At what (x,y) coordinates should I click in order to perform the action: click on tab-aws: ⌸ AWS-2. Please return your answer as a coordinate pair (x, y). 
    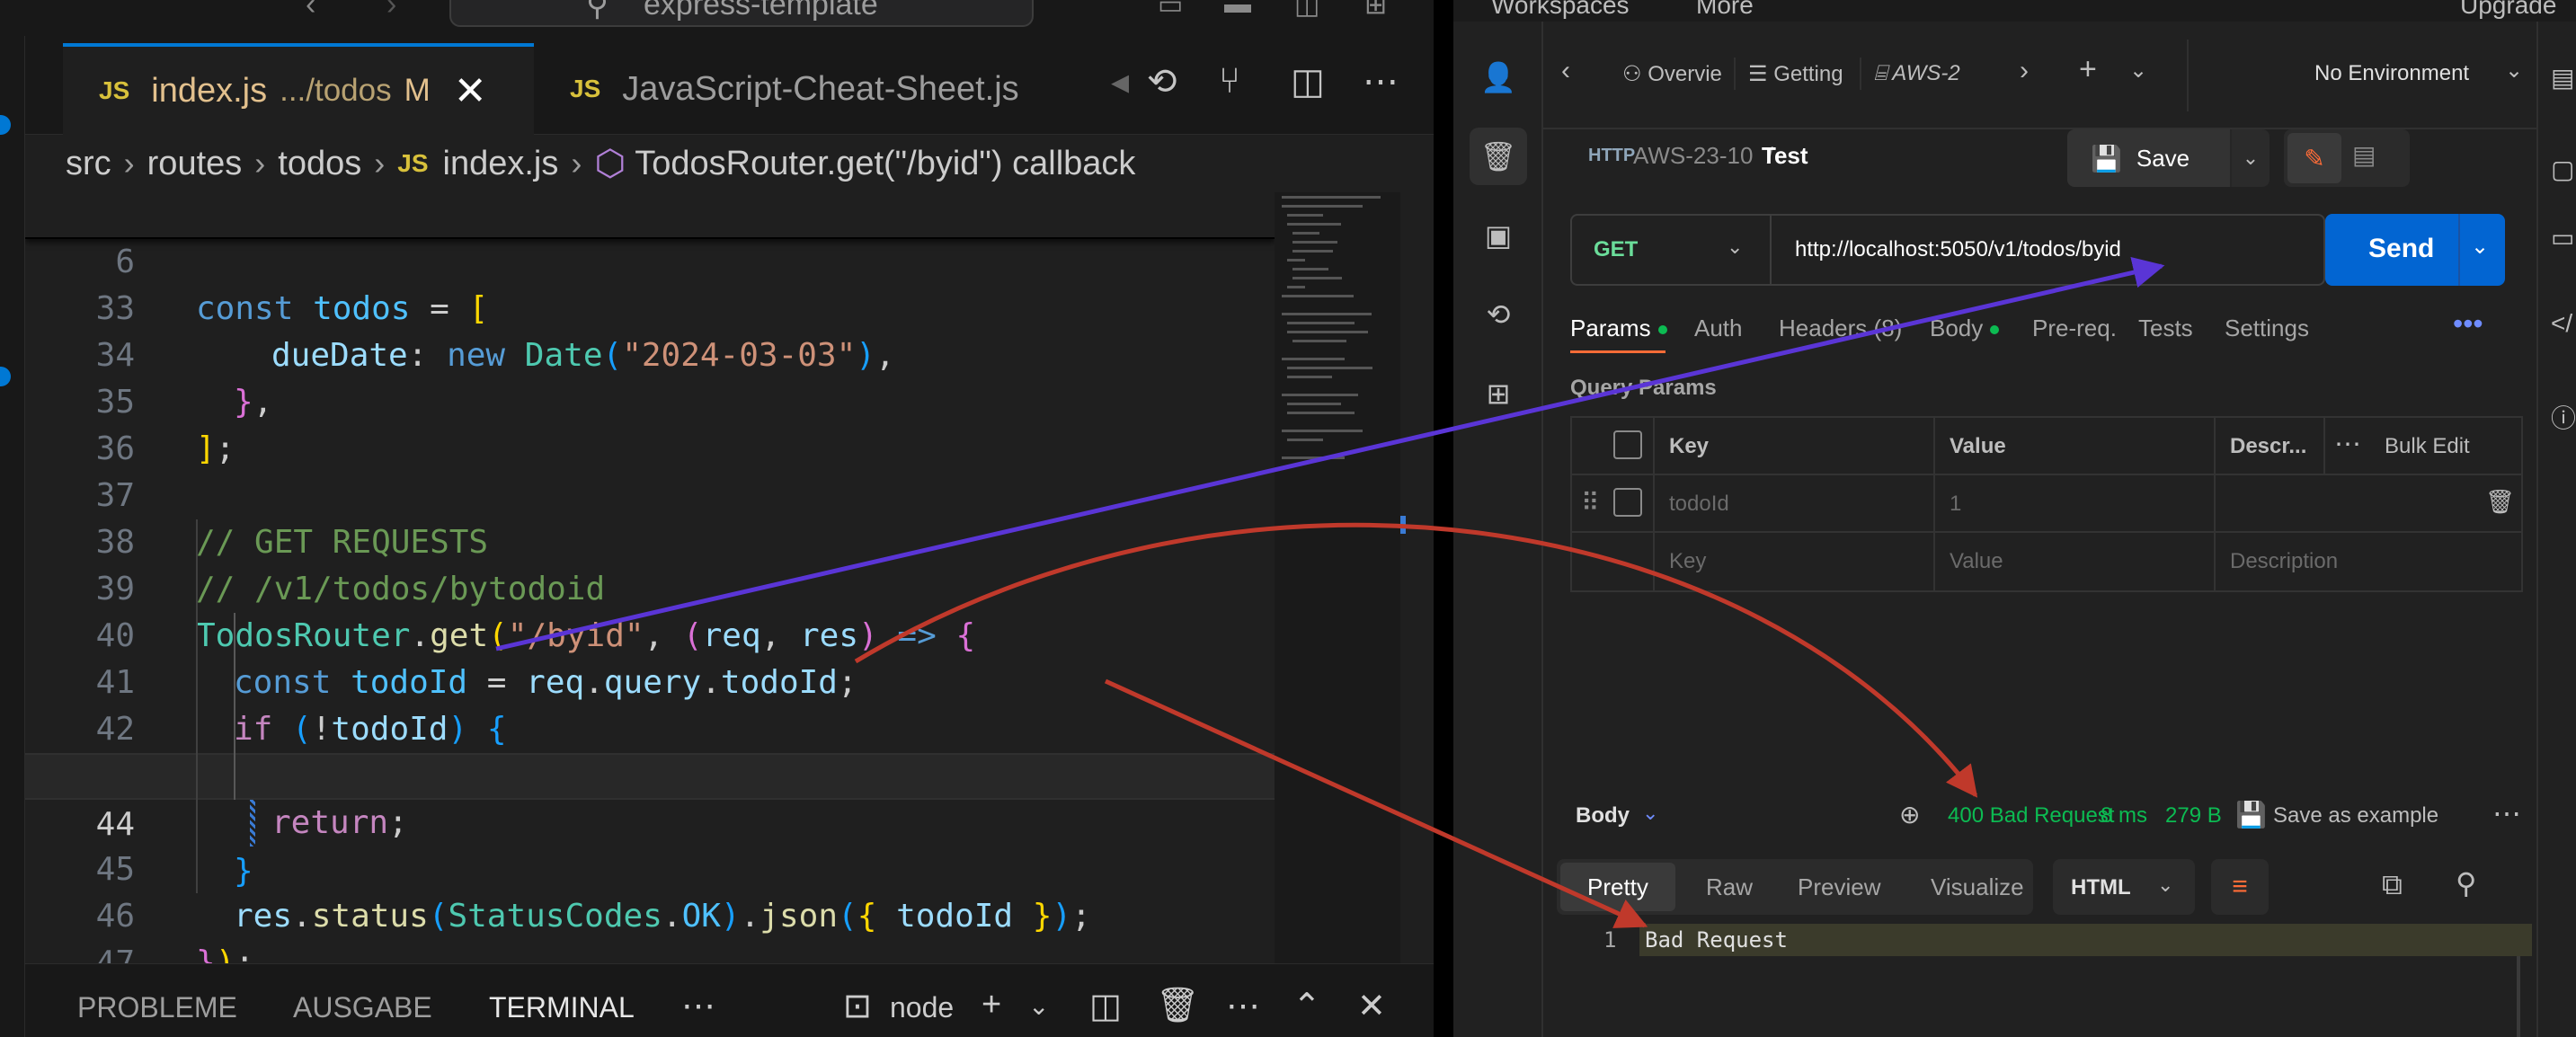
    Looking at the image, I should click on (1927, 73).